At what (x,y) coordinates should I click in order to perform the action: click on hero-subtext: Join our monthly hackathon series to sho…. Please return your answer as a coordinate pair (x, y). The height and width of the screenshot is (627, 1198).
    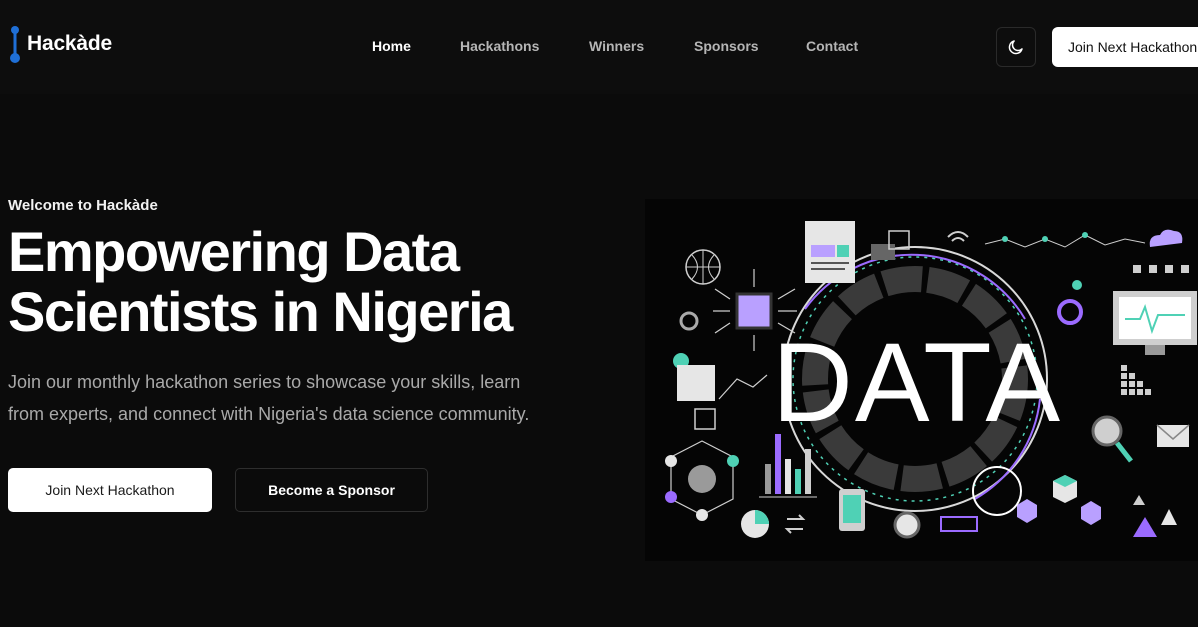
    Looking at the image, I should click on (308, 398).